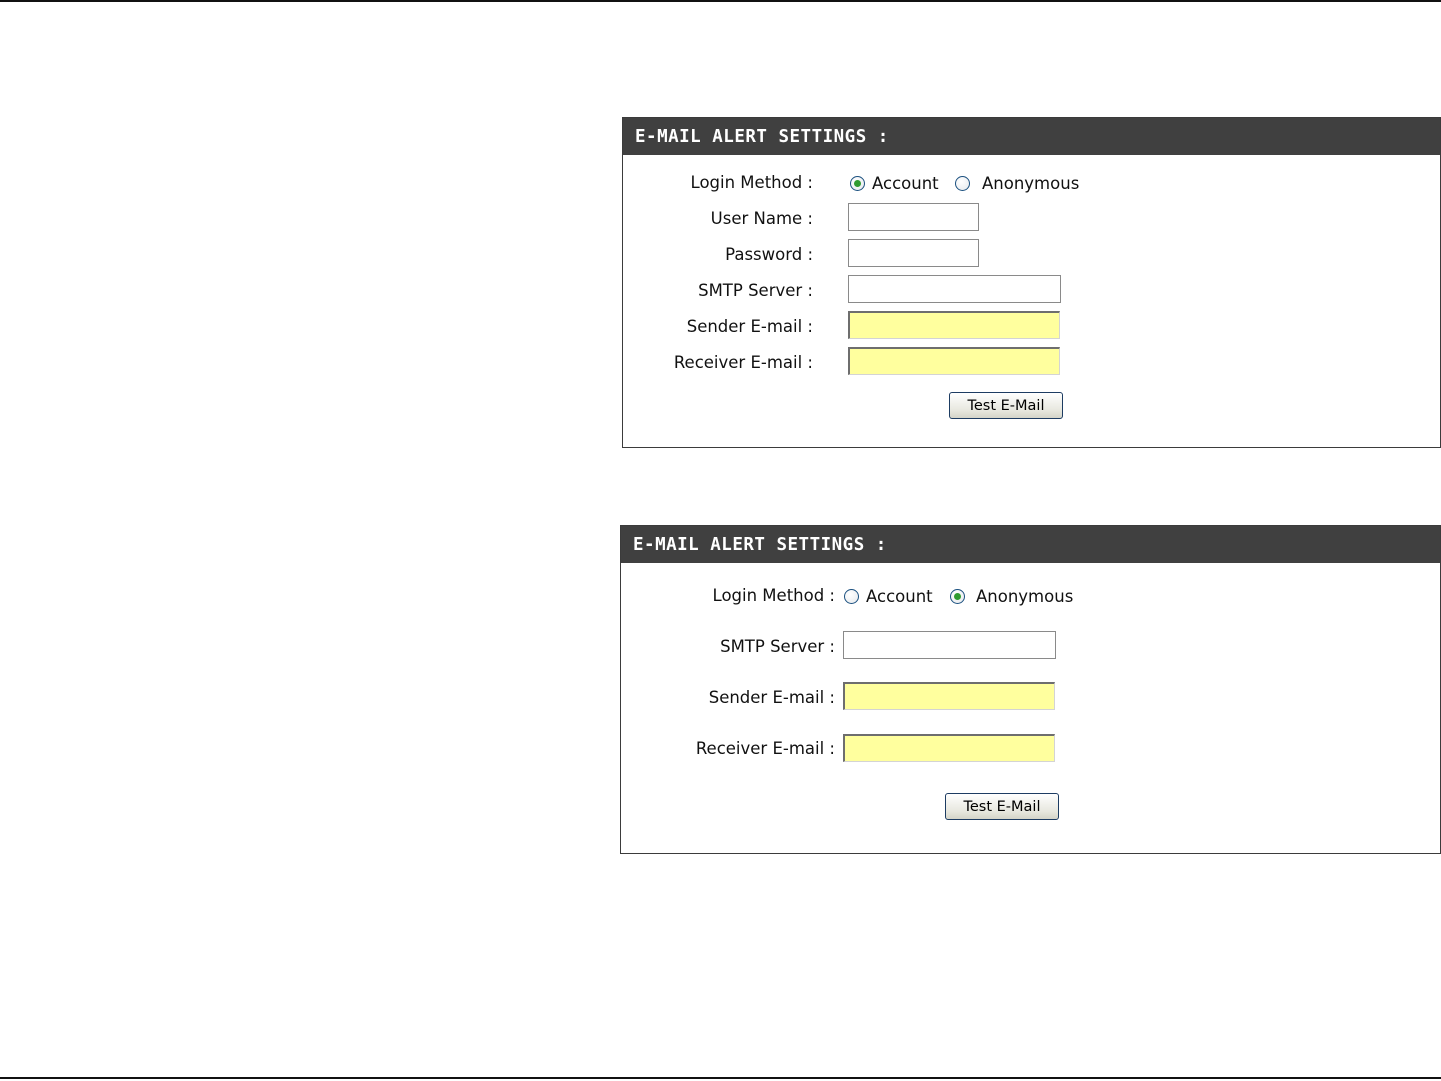 The image size is (1441, 1081). I want to click on password-label: Password :, so click(769, 254).